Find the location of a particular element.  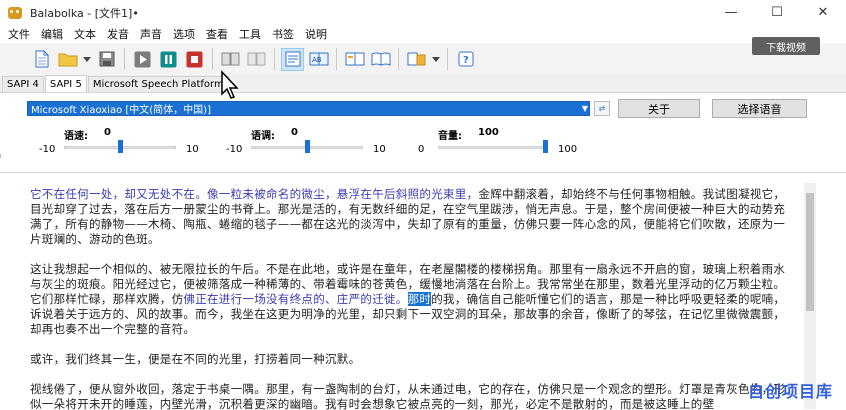

spoken-highlight: 它不在任何一处，却又无处不在。像一粒未被命名的微尘，悬浮在午后斜照的光束里， is located at coordinates (254, 194).